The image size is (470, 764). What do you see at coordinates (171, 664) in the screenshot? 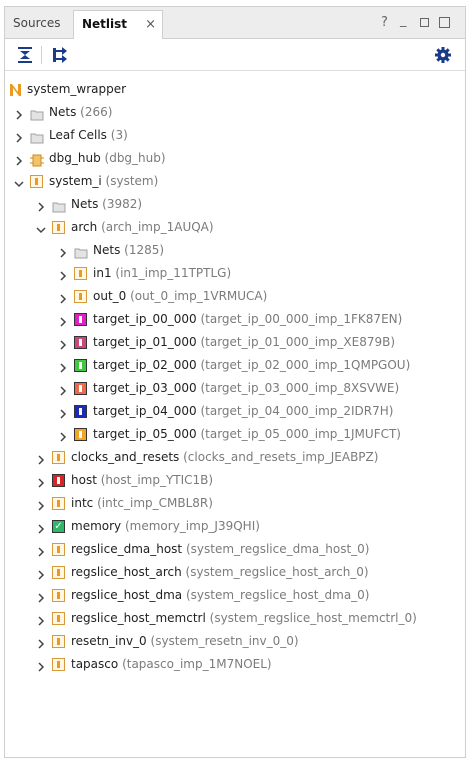
I see `node-label: tapasco (tapasco_imp_1M7NOEL)` at bounding box center [171, 664].